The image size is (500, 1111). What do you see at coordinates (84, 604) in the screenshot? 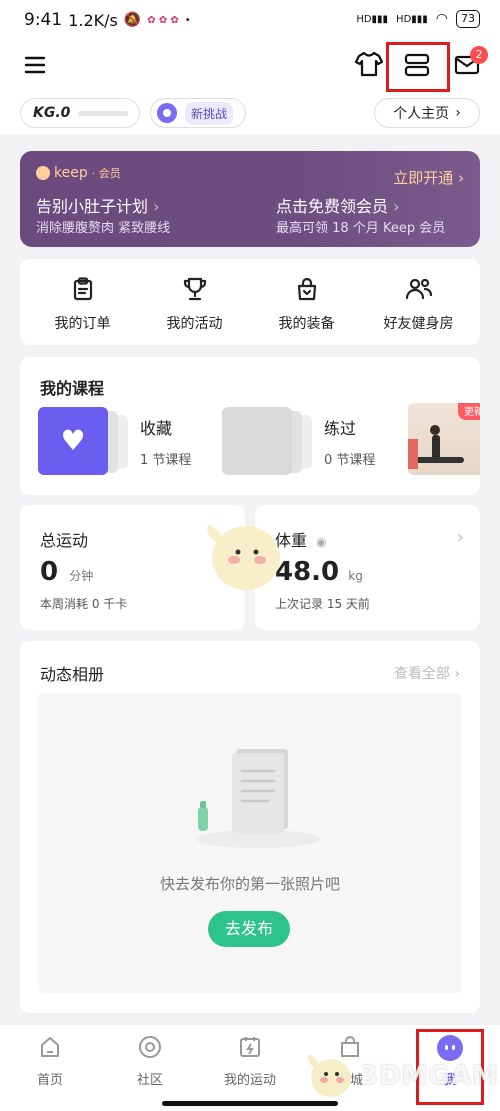
I see `total-sub: 本周消耗 0 千卡` at bounding box center [84, 604].